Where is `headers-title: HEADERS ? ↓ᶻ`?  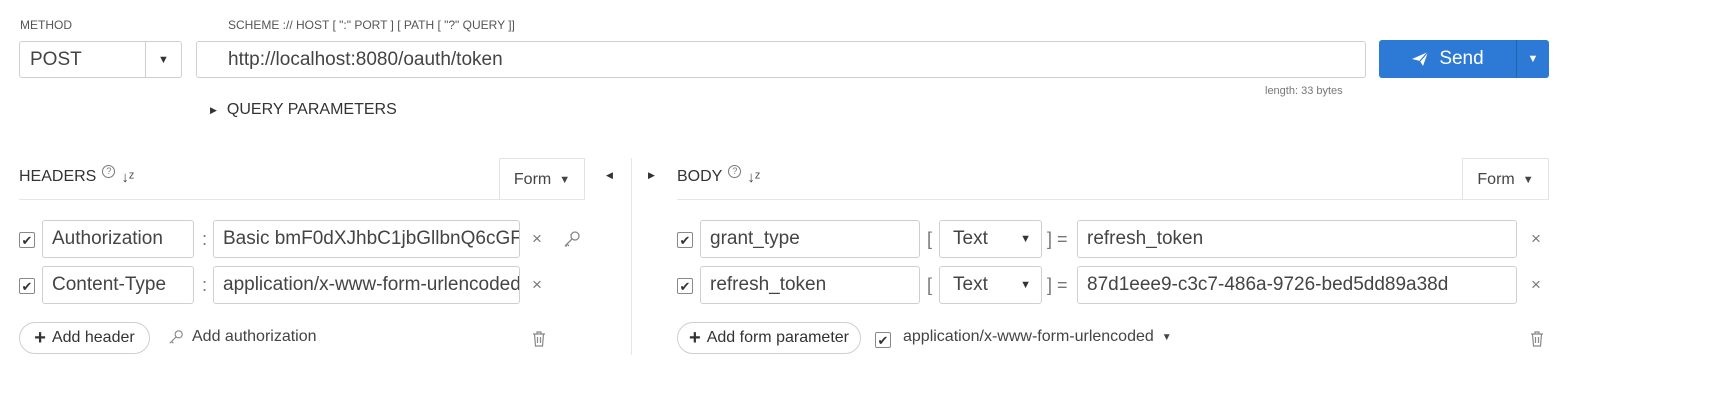
headers-title: HEADERS ? ↓ᶻ is located at coordinates (76, 175).